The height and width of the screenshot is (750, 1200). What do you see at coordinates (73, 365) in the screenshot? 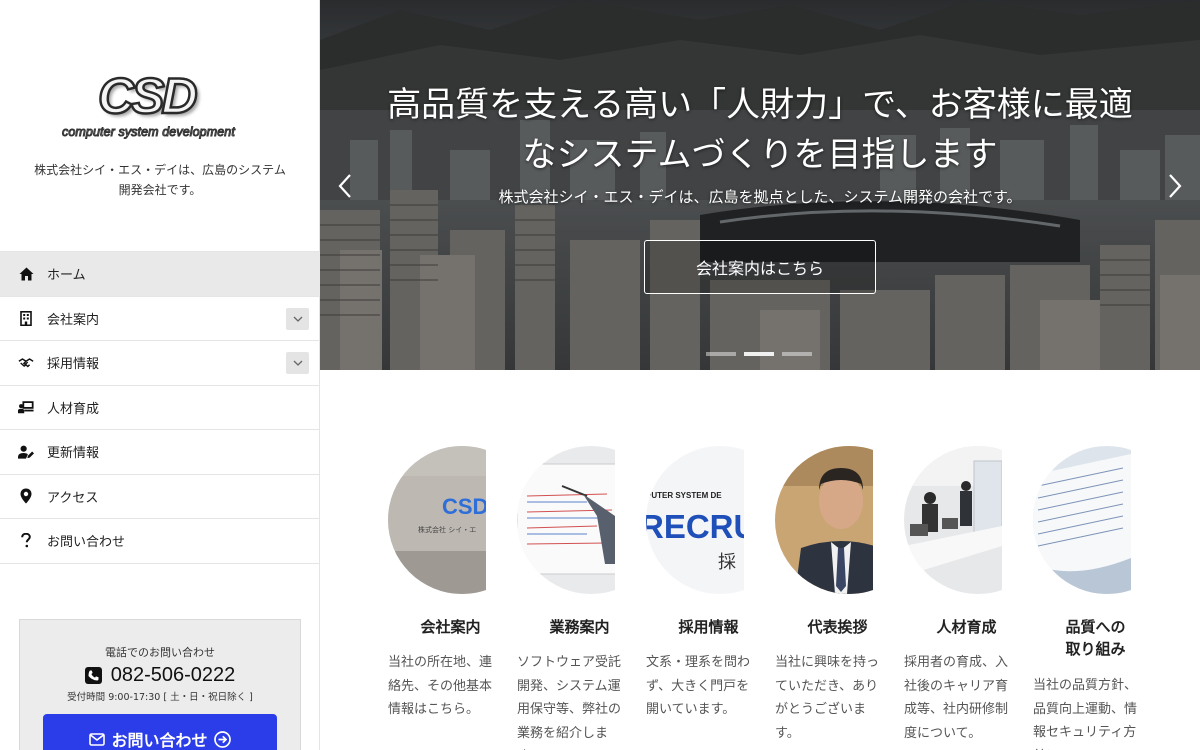
I see `nav-label-recruit: 採用情報` at bounding box center [73, 365].